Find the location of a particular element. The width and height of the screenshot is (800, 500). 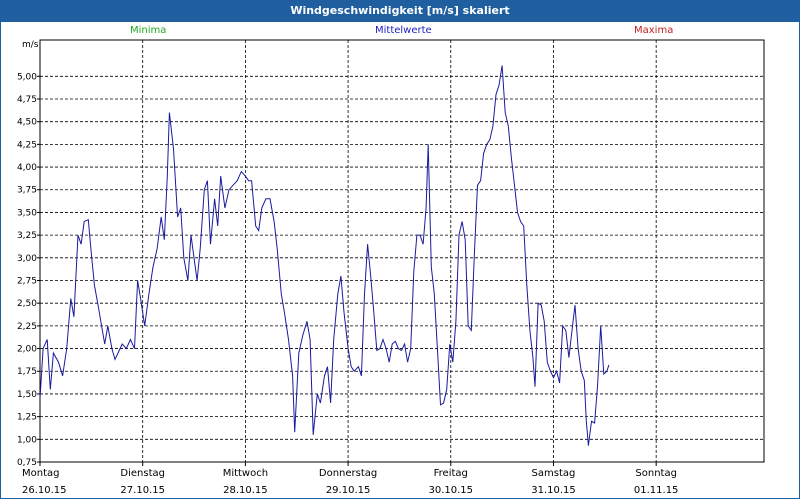

y-tick-label: 1,50 is located at coordinates (27, 395).